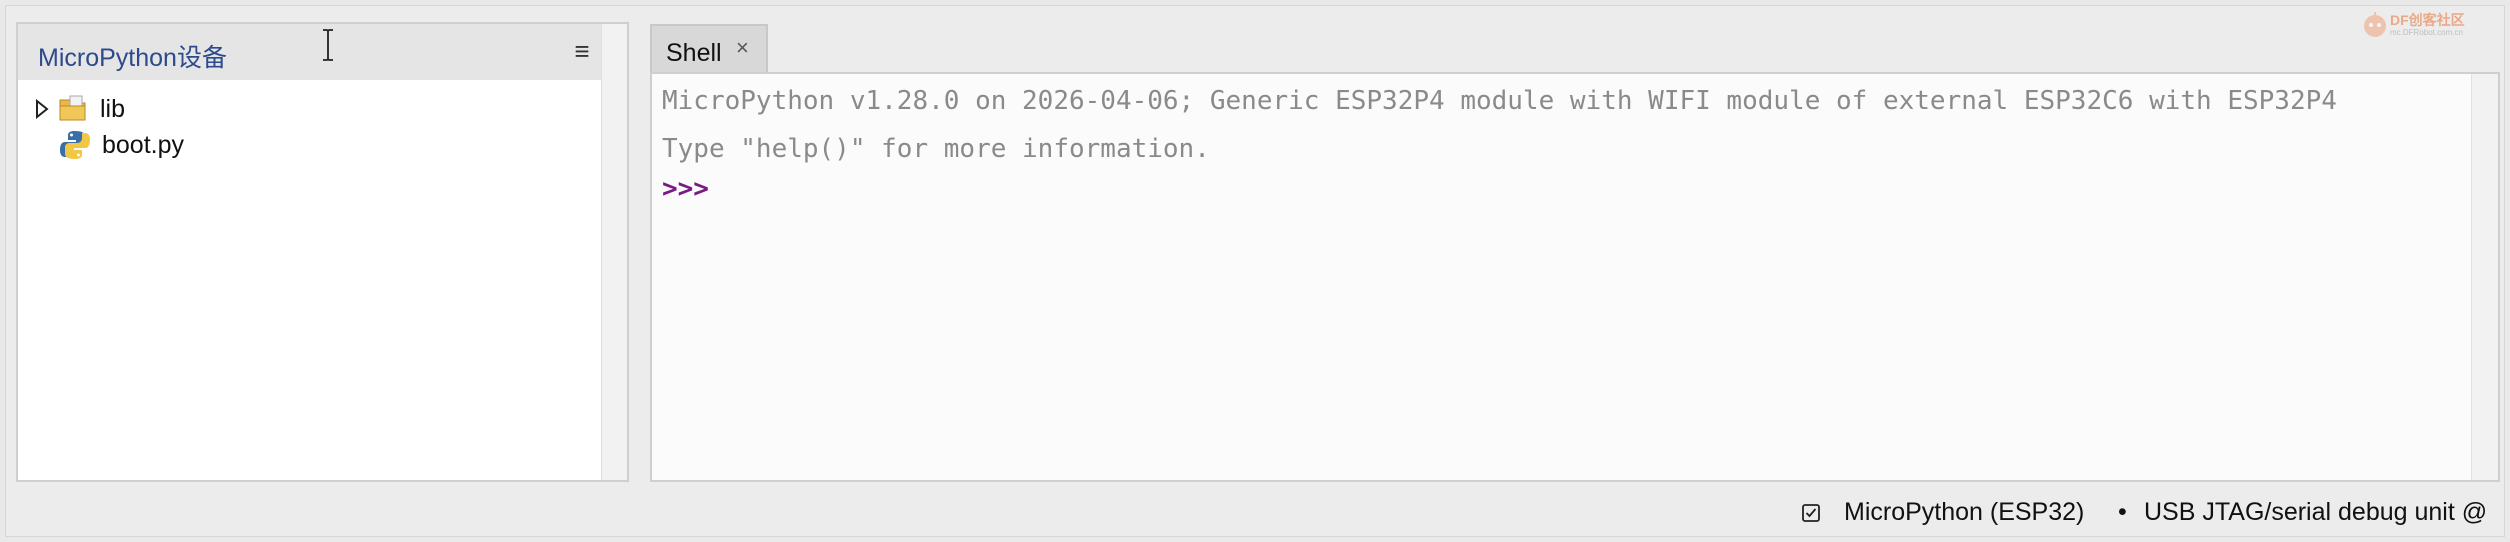 This screenshot has height=542, width=2510. What do you see at coordinates (640, 246) in the screenshot?
I see `pane-splitter` at bounding box center [640, 246].